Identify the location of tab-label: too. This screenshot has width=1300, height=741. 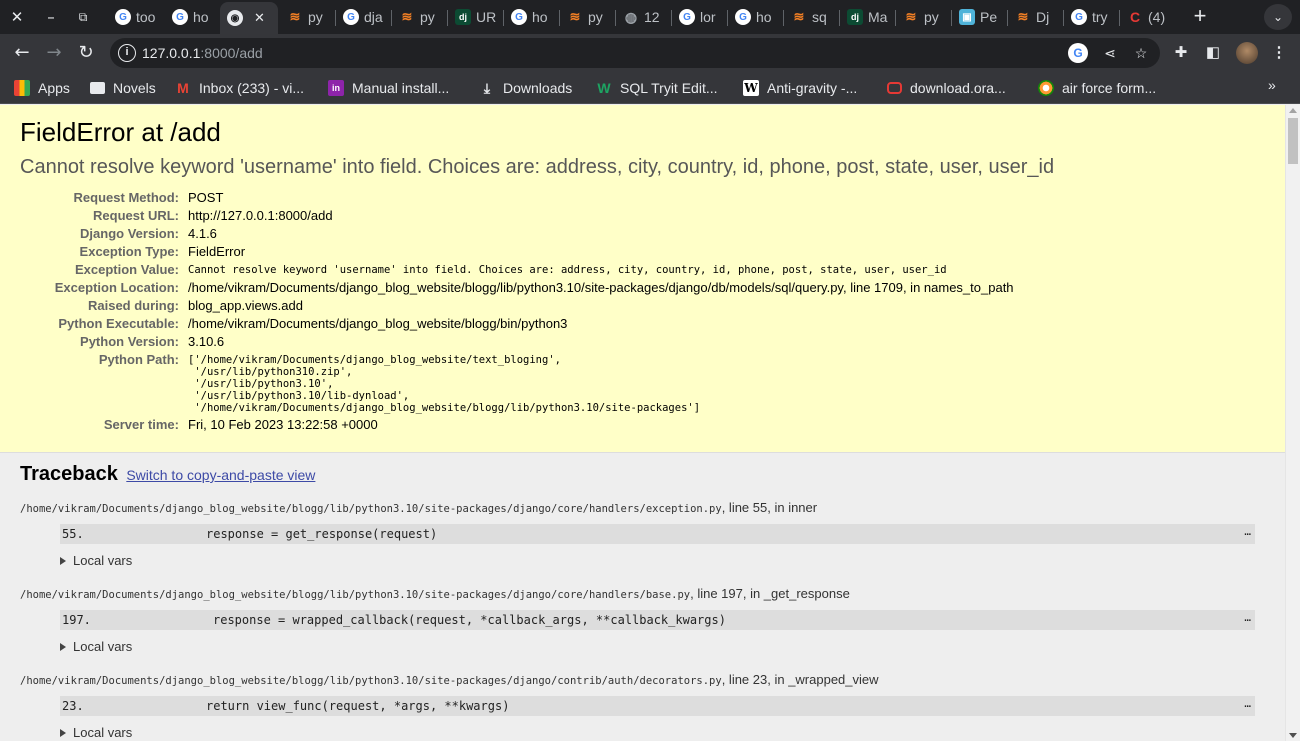
(146, 17).